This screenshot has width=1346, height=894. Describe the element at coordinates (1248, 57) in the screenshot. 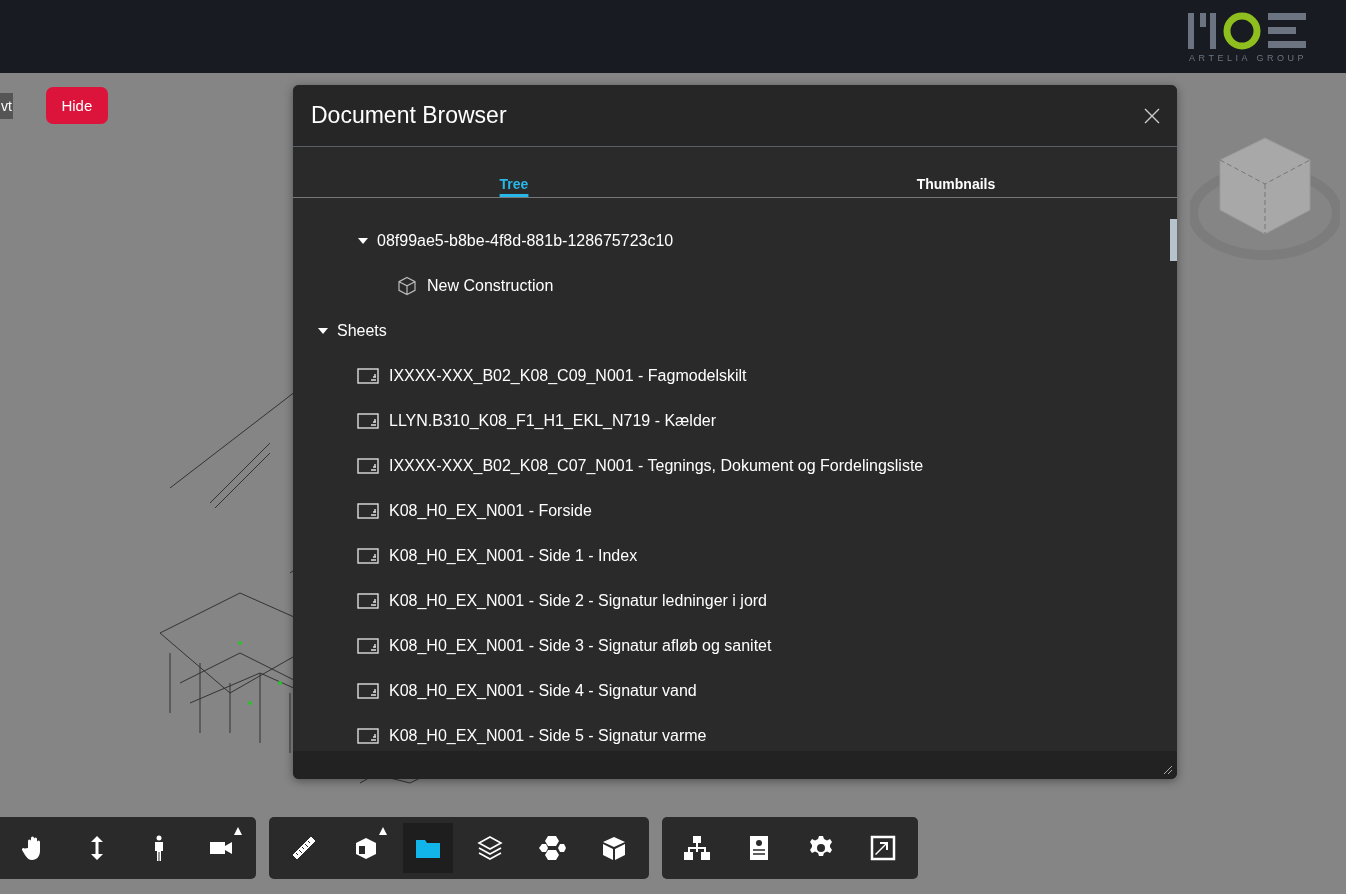

I see `logo-caption: ARTELIA GROUP` at that location.